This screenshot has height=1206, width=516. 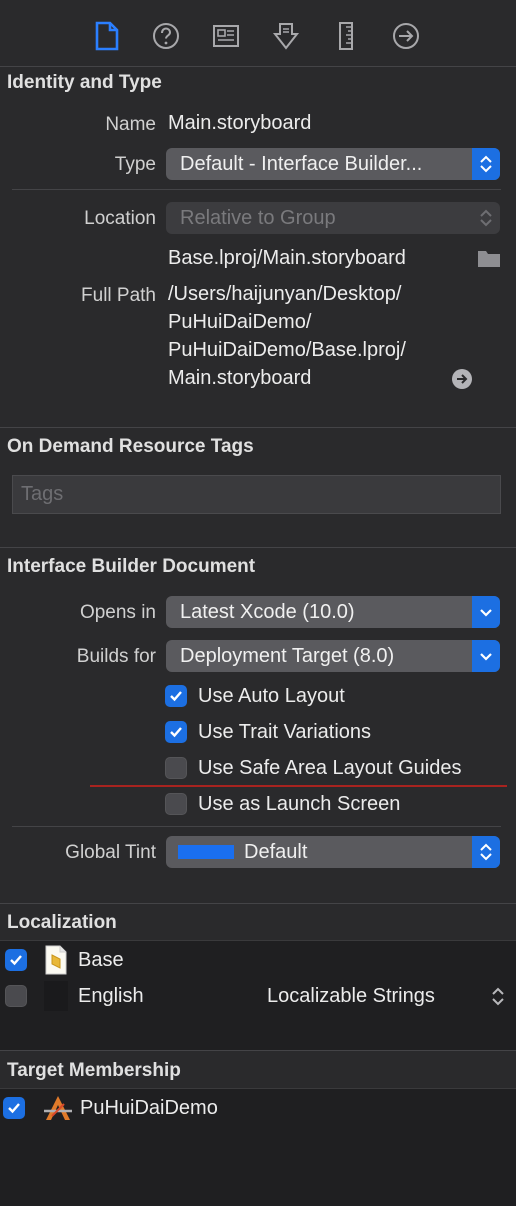 What do you see at coordinates (149, 1108) in the screenshot?
I see `target-label: PuHuiDaiDemo` at bounding box center [149, 1108].